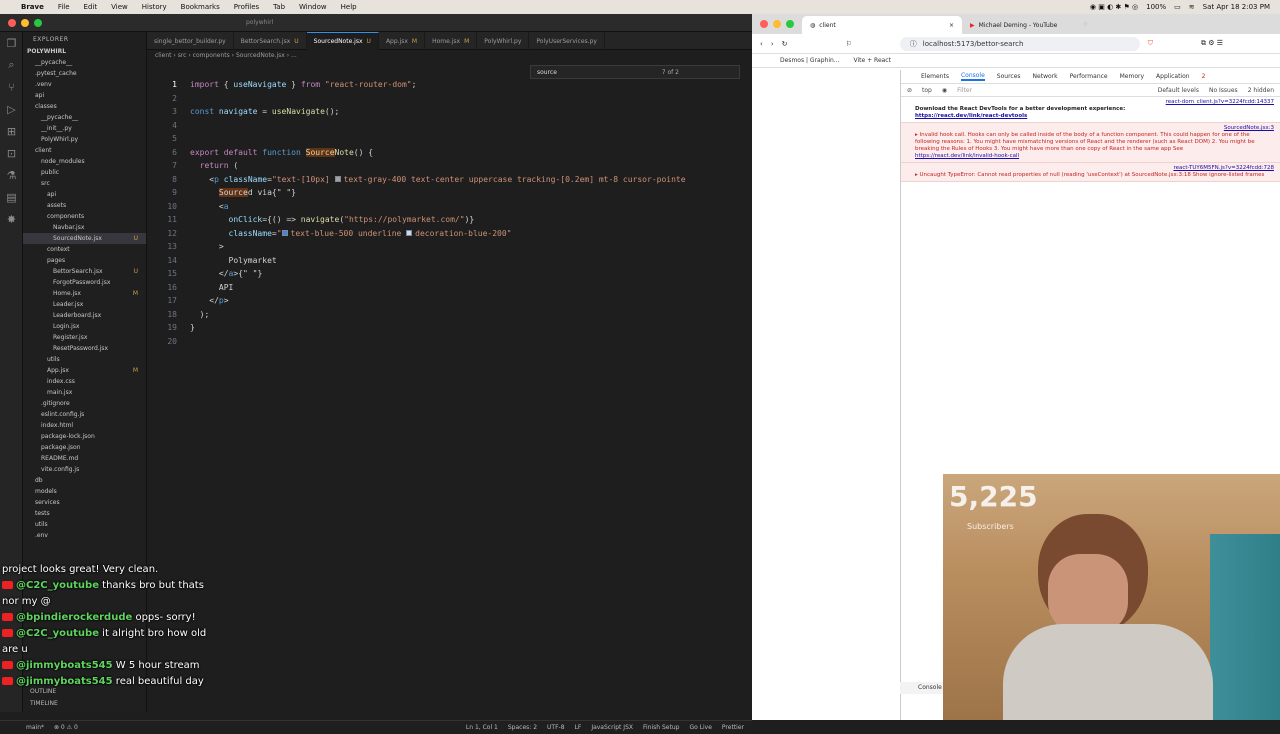 This screenshot has height=734, width=1280. What do you see at coordinates (951, 25) in the screenshot?
I see `tab-close-icon: ×` at bounding box center [951, 25].